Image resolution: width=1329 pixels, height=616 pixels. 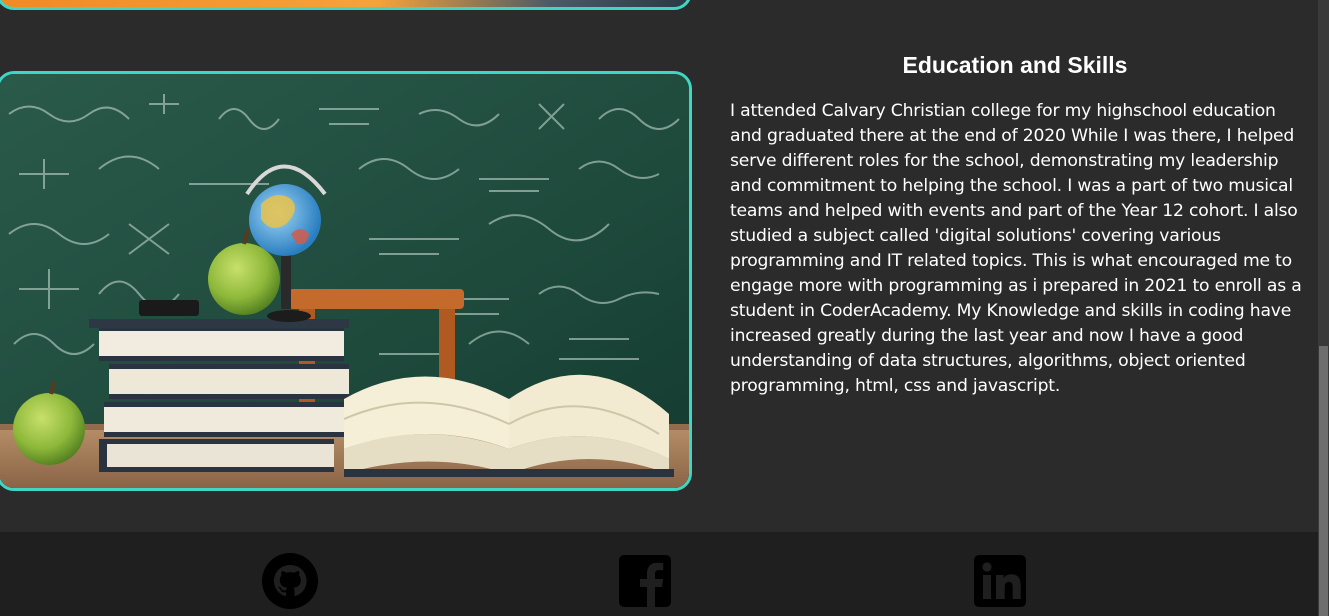 What do you see at coordinates (1323, 308) in the screenshot?
I see `vertical-scrollbar` at bounding box center [1323, 308].